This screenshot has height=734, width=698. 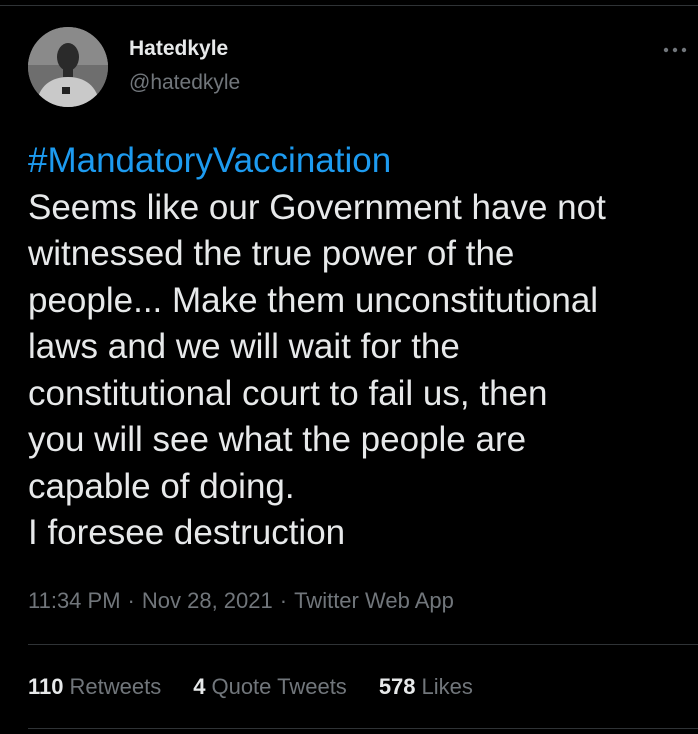 What do you see at coordinates (161, 486) in the screenshot?
I see `tweet-line: capable of doing.` at bounding box center [161, 486].